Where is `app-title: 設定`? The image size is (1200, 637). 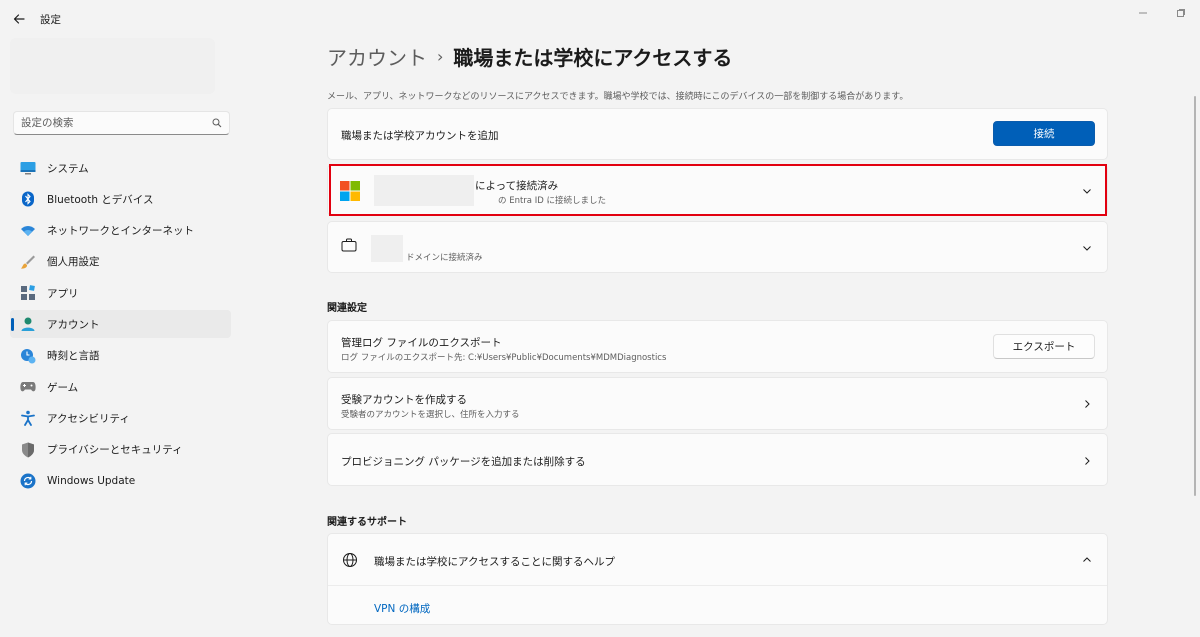
app-title: 設定 is located at coordinates (50, 20).